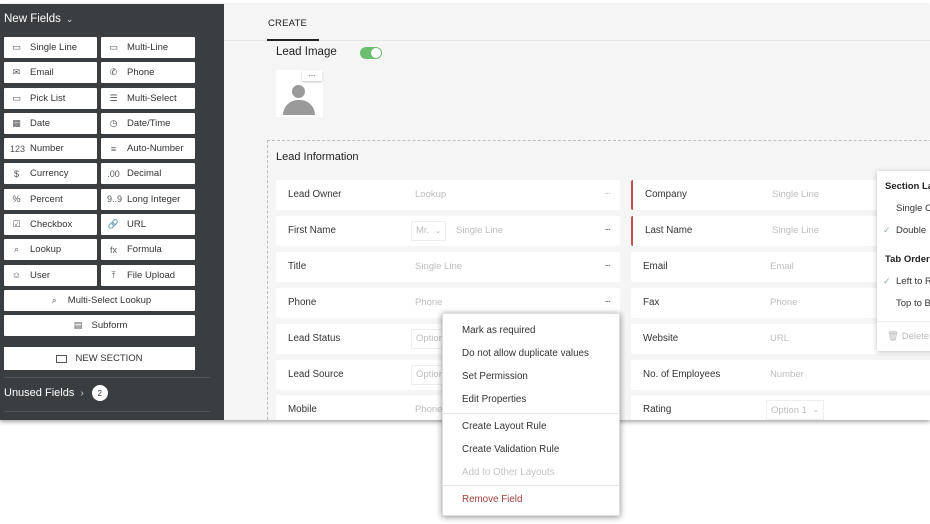 This screenshot has width=930, height=524. What do you see at coordinates (151, 275) in the screenshot?
I see `field-label: File Upload` at bounding box center [151, 275].